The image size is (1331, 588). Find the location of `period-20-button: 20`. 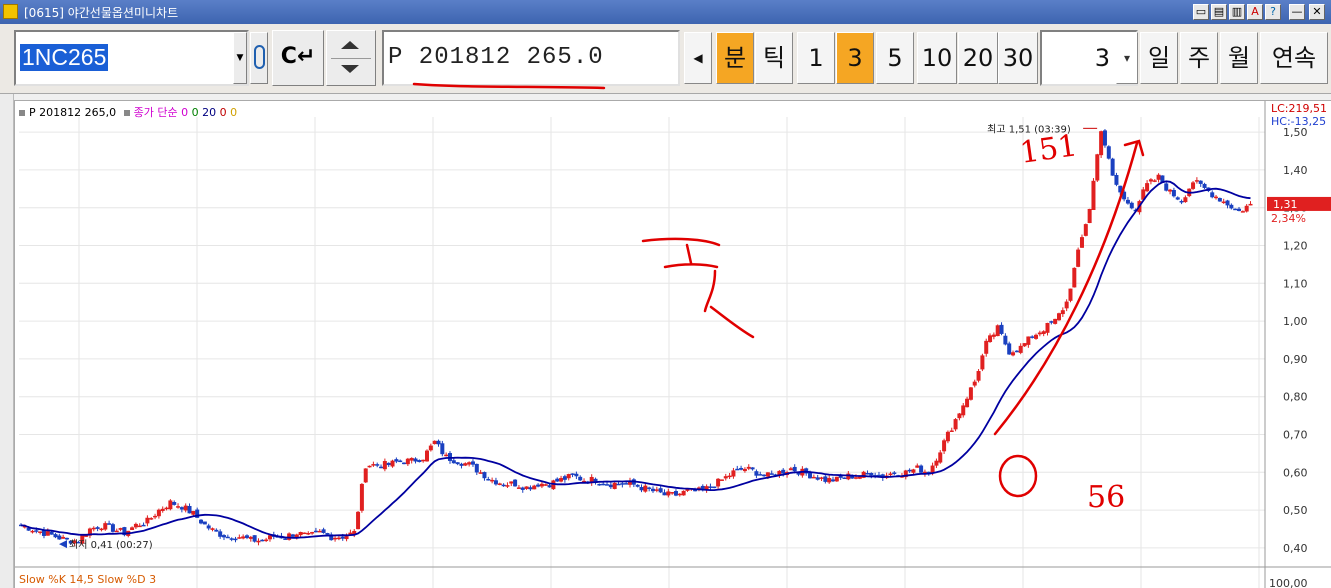

period-20-button: 20 is located at coordinates (978, 58).